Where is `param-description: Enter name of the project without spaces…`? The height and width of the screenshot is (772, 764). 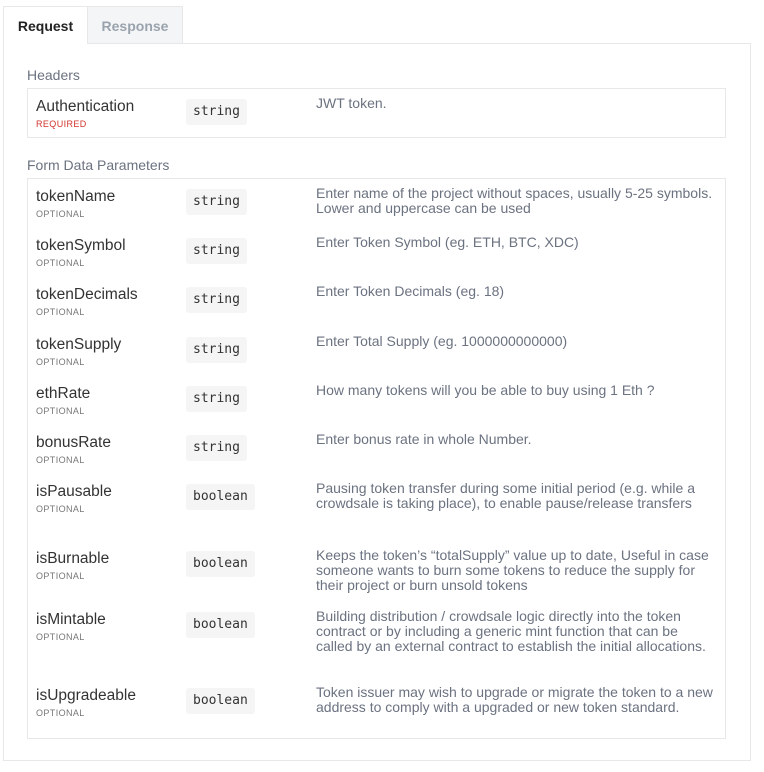
param-description: Enter name of the project without spaces… is located at coordinates (514, 200).